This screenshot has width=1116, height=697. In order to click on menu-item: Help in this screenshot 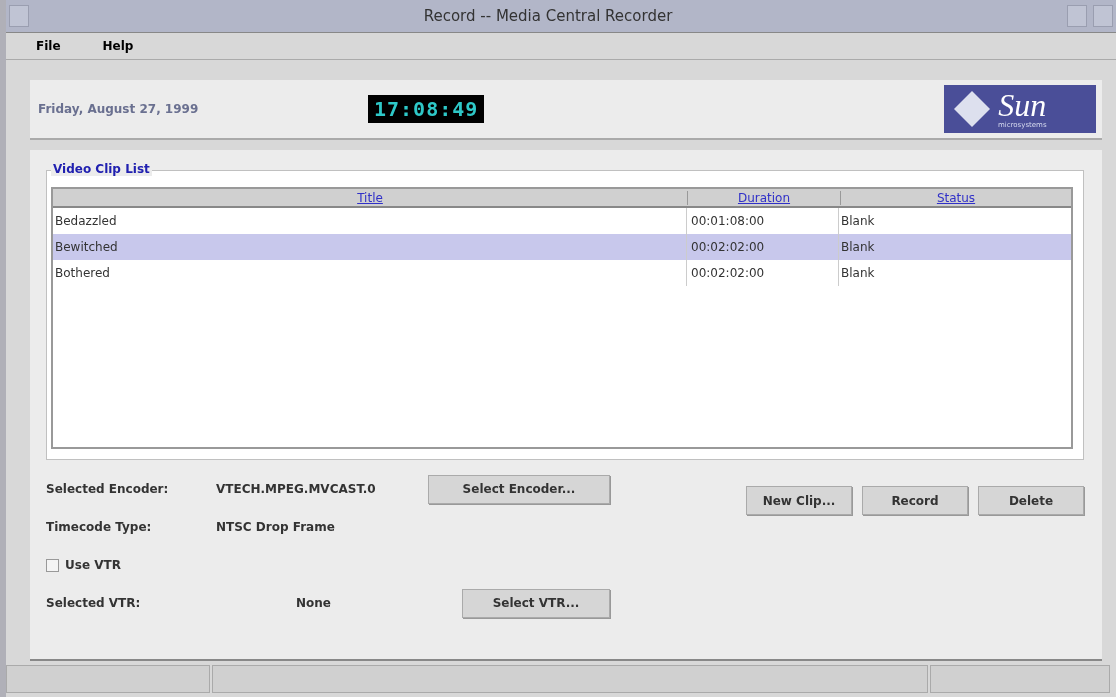, I will do `click(118, 46)`.